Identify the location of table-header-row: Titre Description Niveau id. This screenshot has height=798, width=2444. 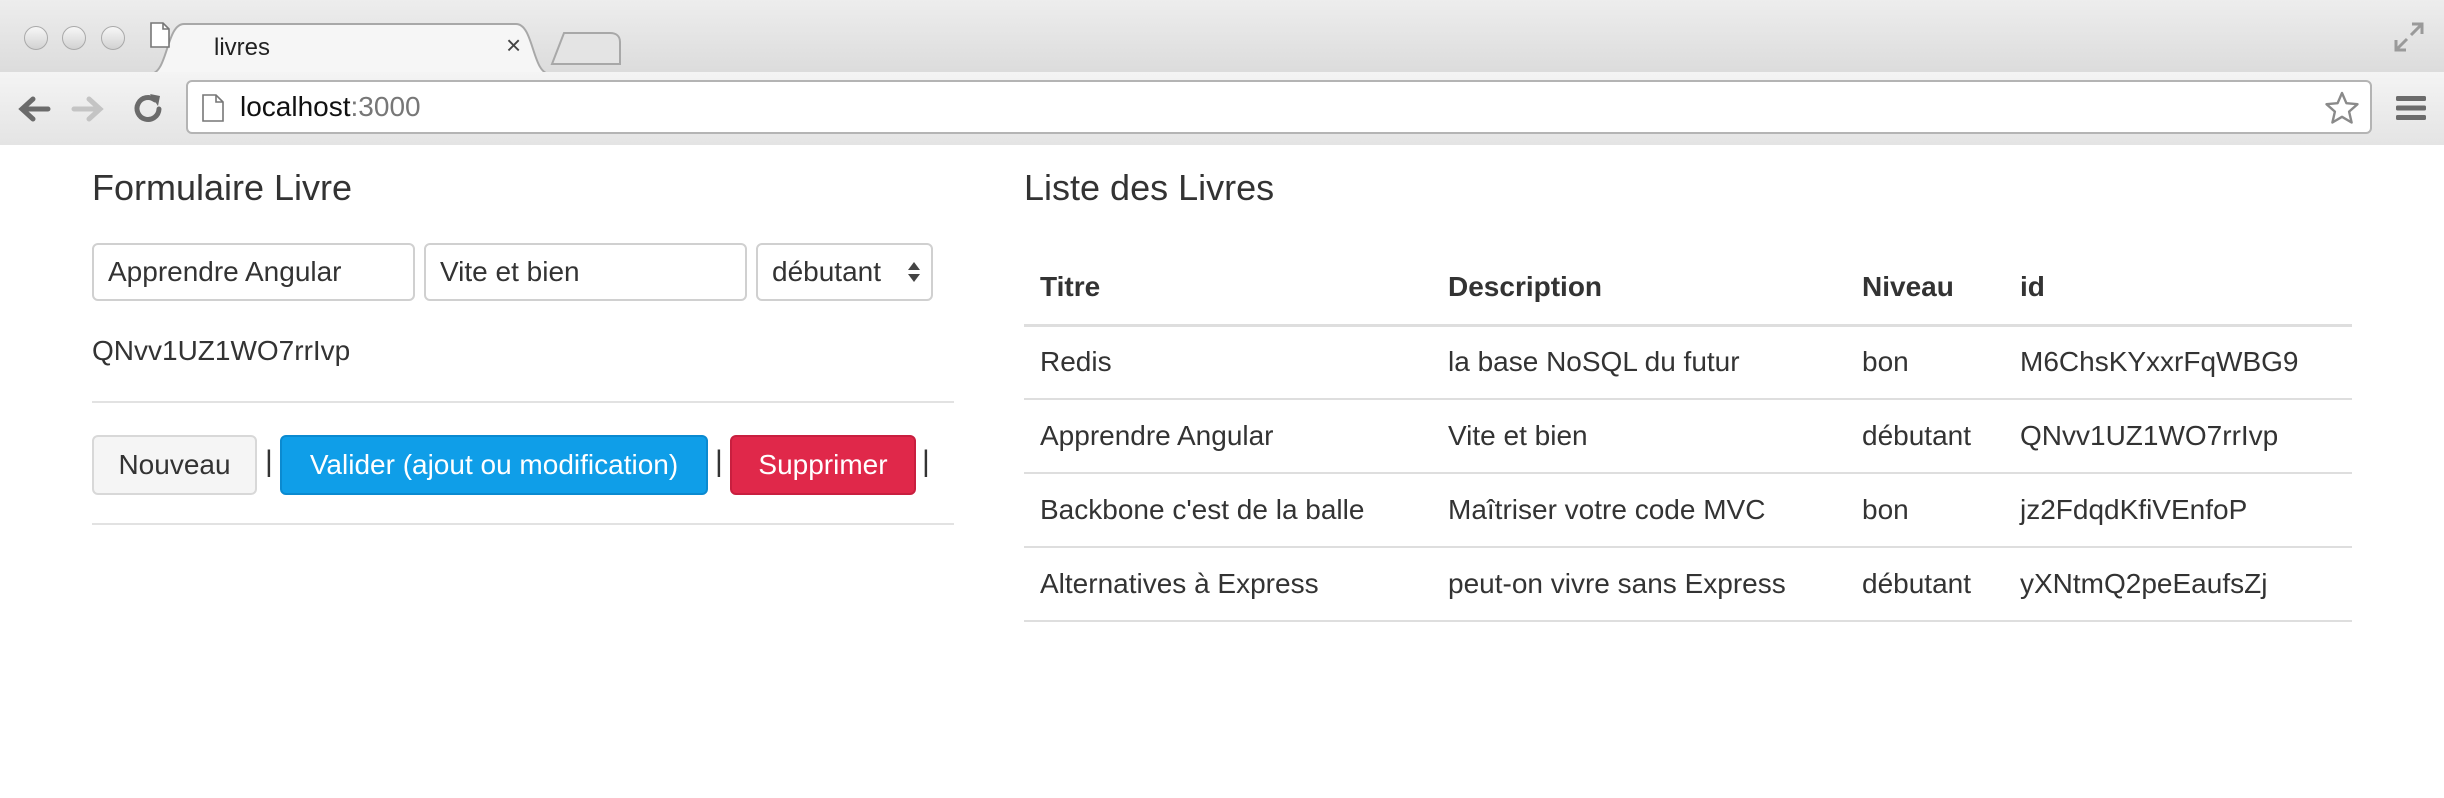
(1688, 289).